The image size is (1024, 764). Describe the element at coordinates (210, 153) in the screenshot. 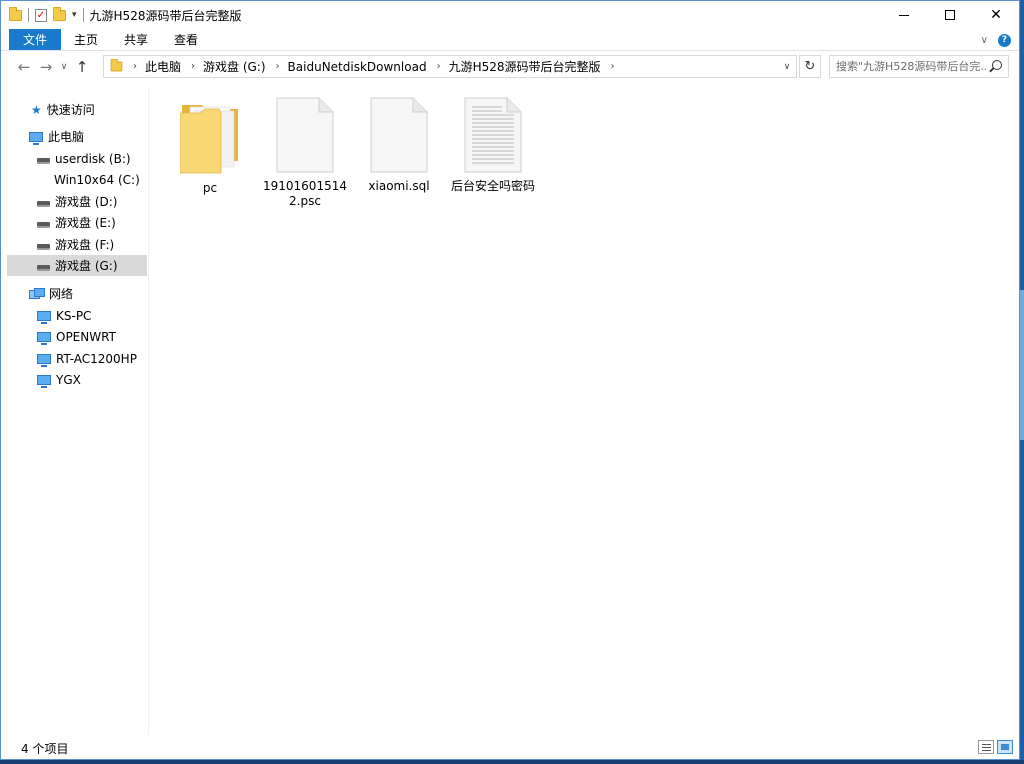

I see `file-item-pc-folder: pc` at that location.